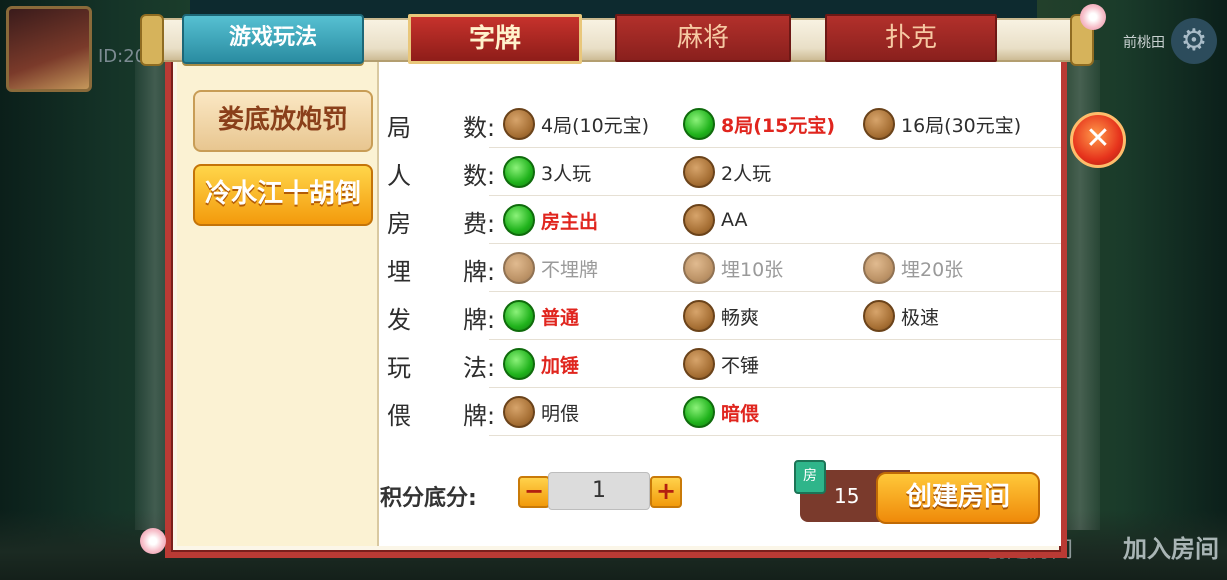 This screenshot has width=1227, height=580. I want to click on row-divider, so click(775, 435).